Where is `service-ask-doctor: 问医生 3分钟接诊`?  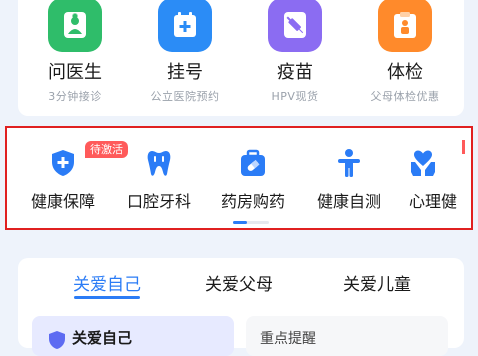 service-ask-doctor: 问医生 3分钟接诊 is located at coordinates (75, 52).